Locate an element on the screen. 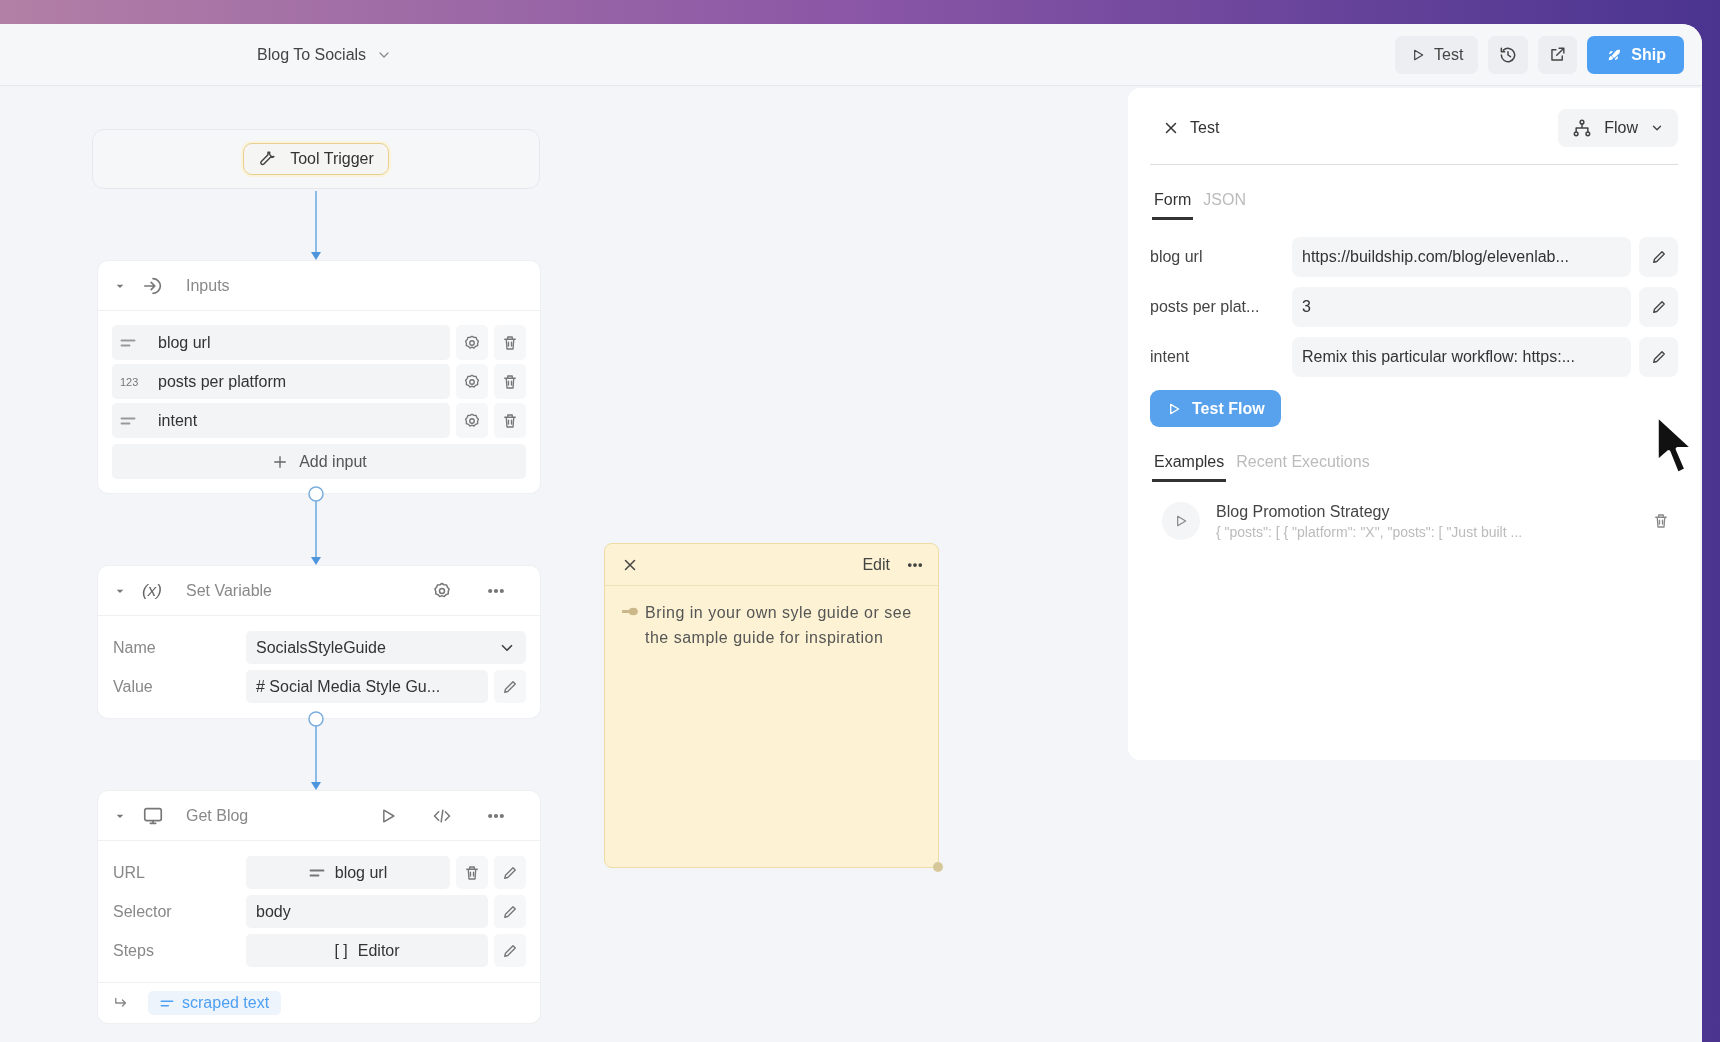  input-name: intent is located at coordinates (178, 420).